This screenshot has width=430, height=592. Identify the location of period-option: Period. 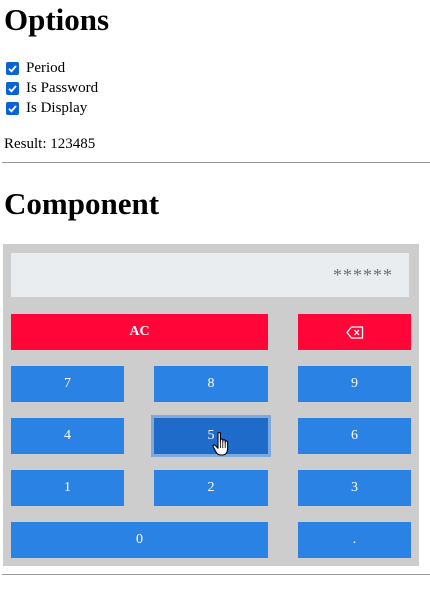
(35, 68).